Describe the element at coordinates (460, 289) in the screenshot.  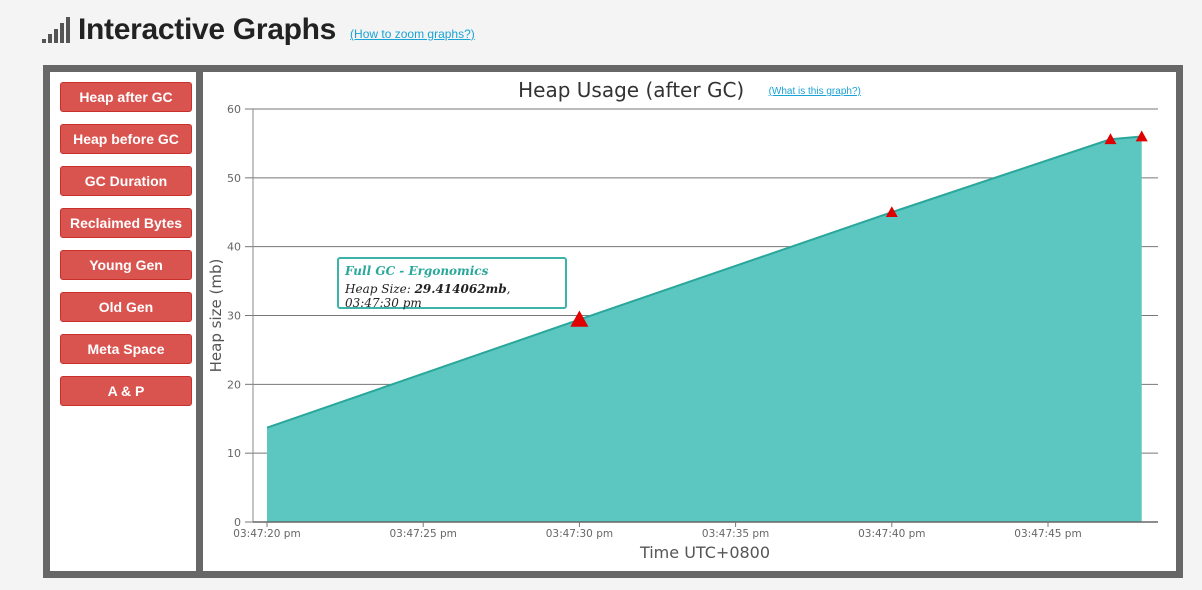
I see `tooltip-value: 29.414062mb` at that location.